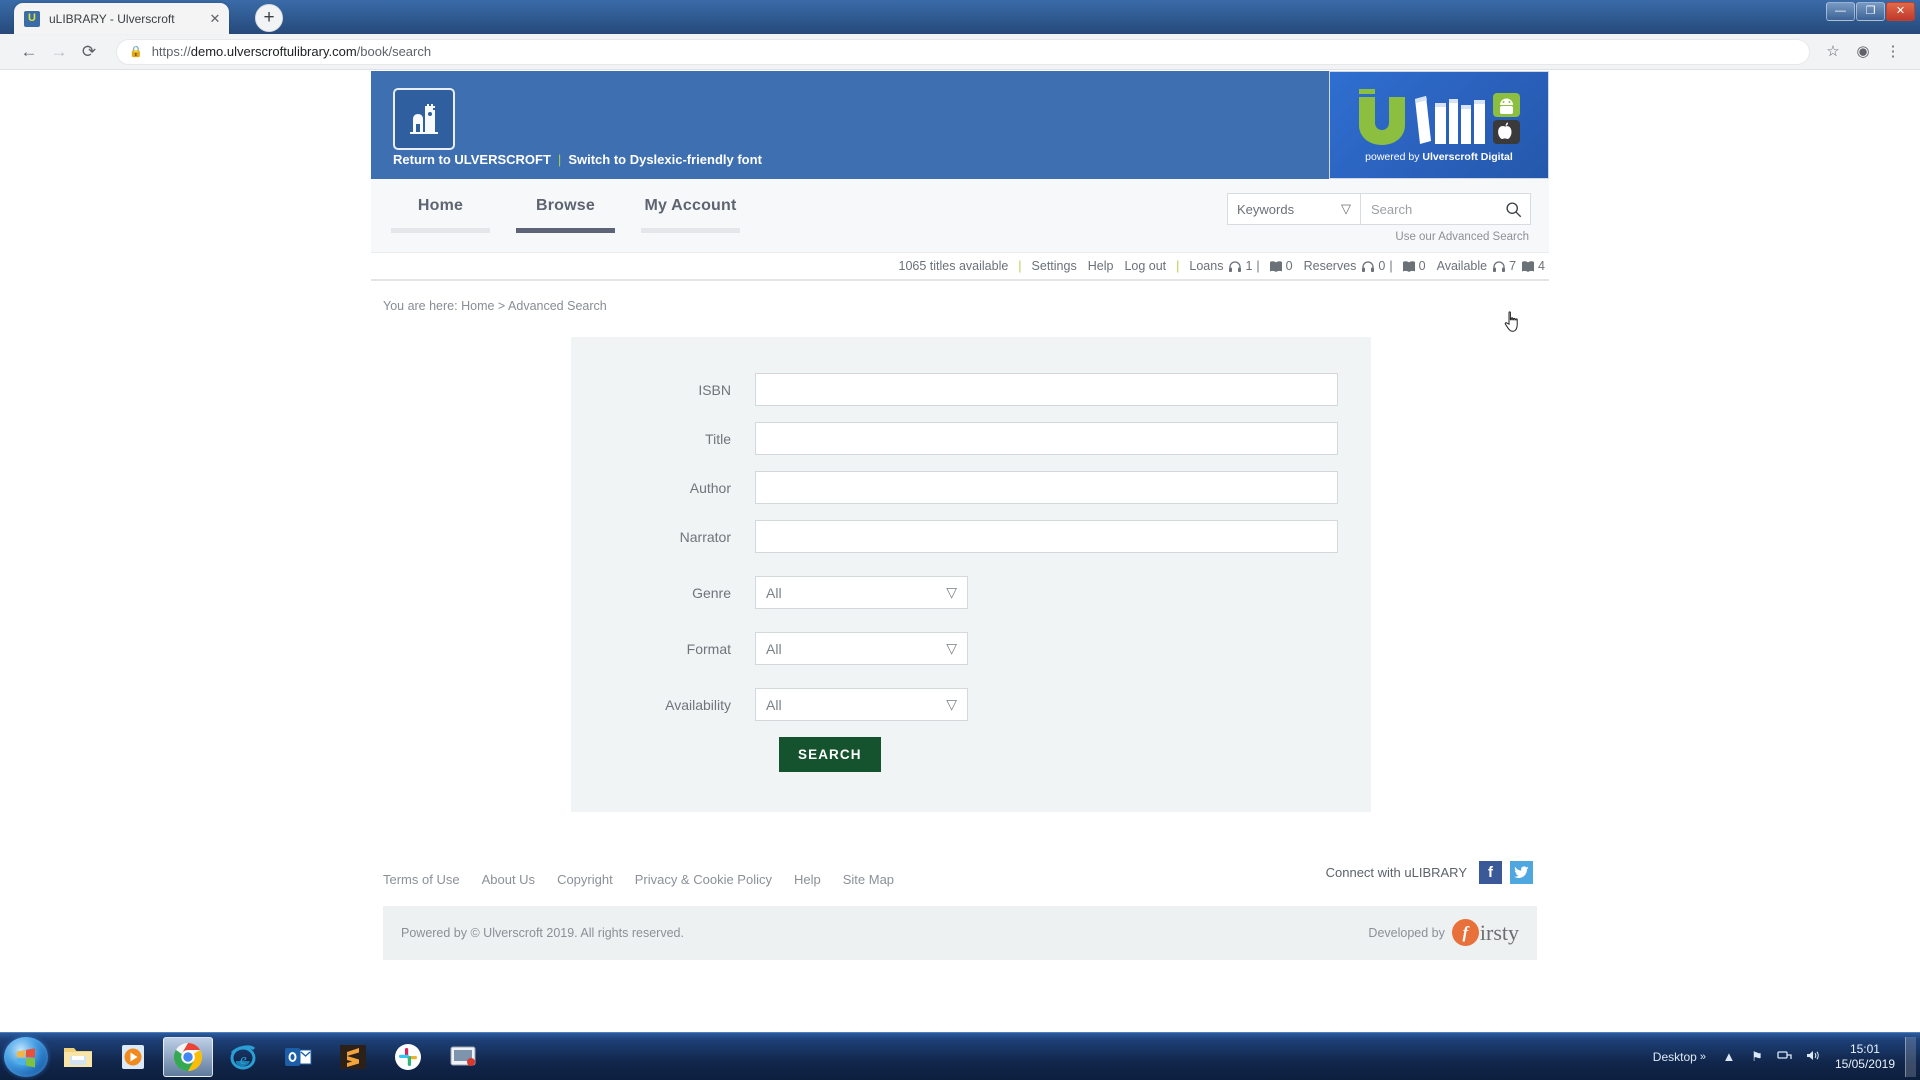 The image size is (1920, 1080). Describe the element at coordinates (273, 51) in the screenshot. I see `url-domain: demo.ulverscroftulibrary.com` at that location.